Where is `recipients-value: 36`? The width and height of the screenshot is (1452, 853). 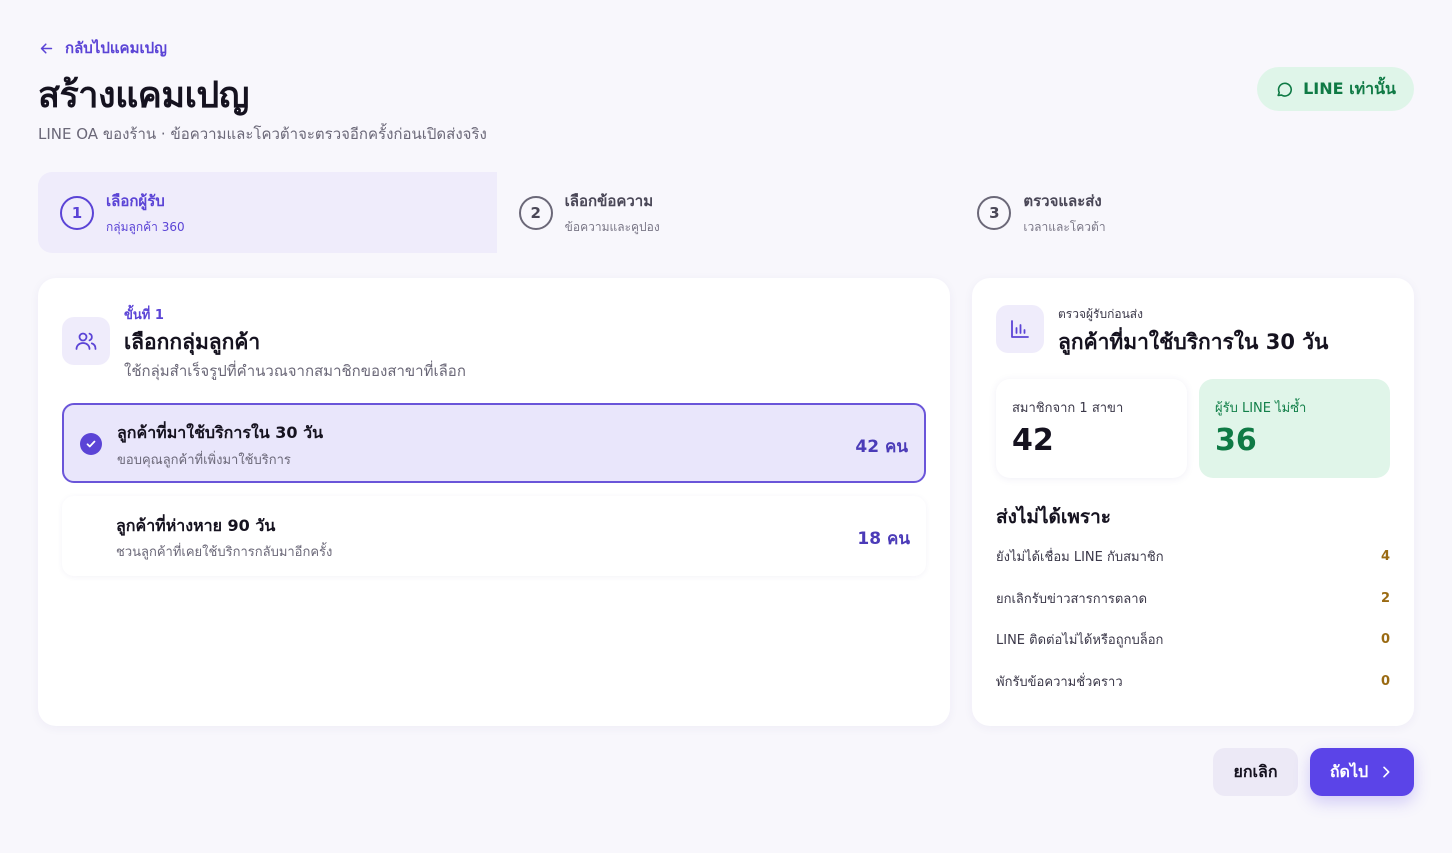 recipients-value: 36 is located at coordinates (1236, 440).